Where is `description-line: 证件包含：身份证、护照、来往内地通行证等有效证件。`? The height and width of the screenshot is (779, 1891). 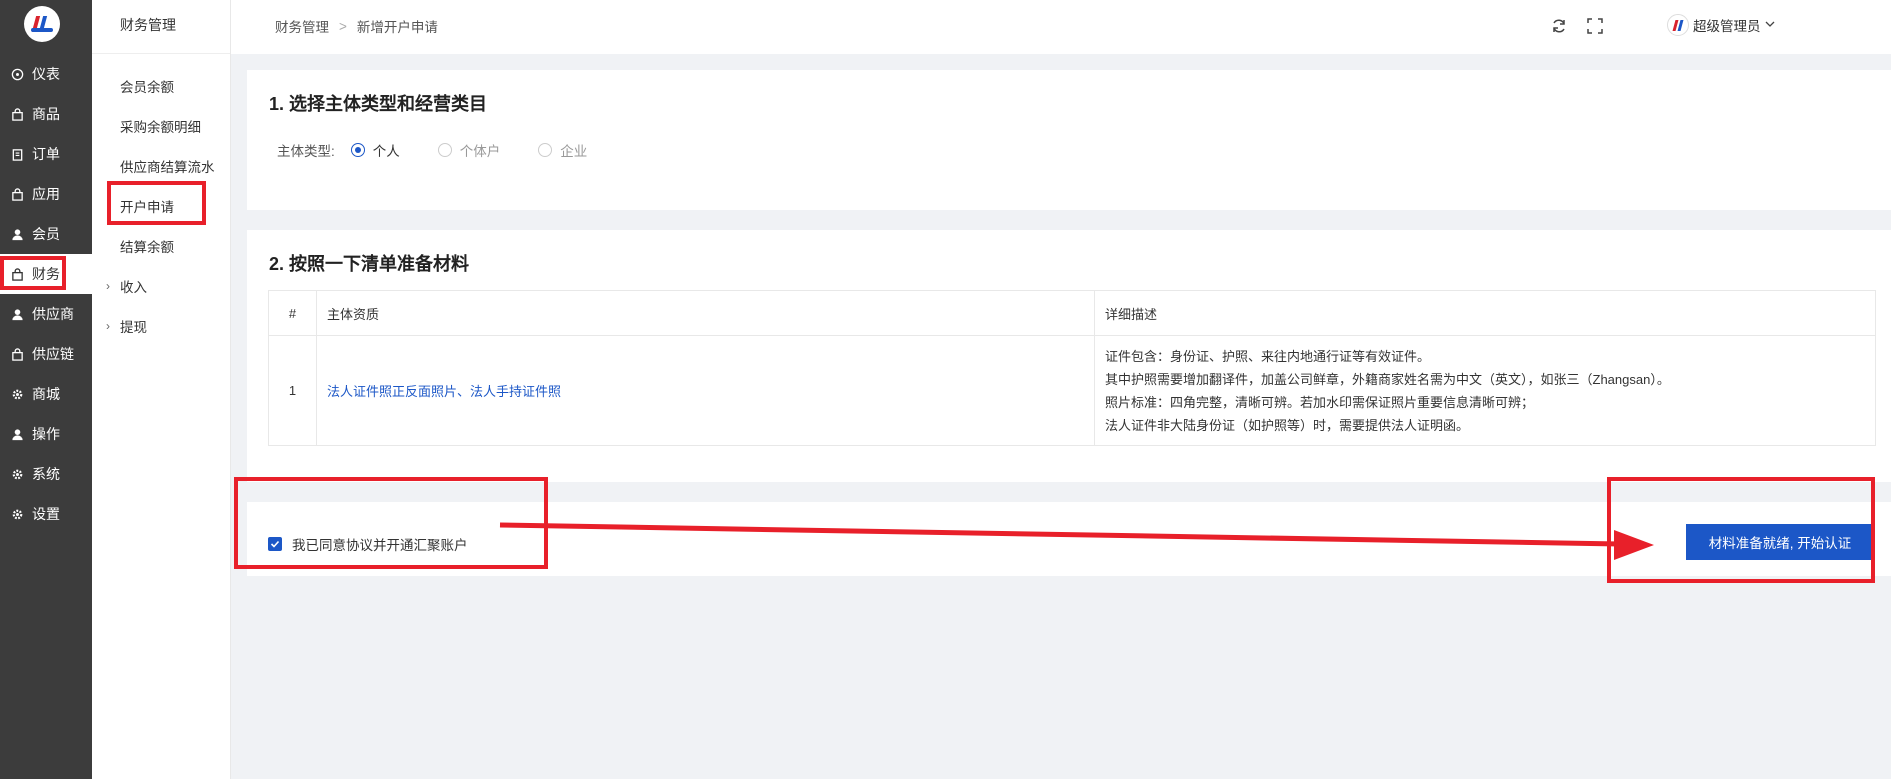
description-line: 证件包含：身份证、护照、来往内地通行证等有效证件。 is located at coordinates (1268, 356).